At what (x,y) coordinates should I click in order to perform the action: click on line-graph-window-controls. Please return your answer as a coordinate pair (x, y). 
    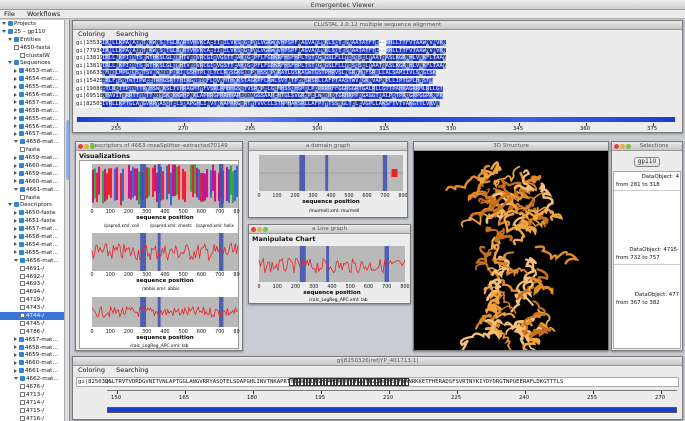
    Looking at the image, I should click on (260, 230).